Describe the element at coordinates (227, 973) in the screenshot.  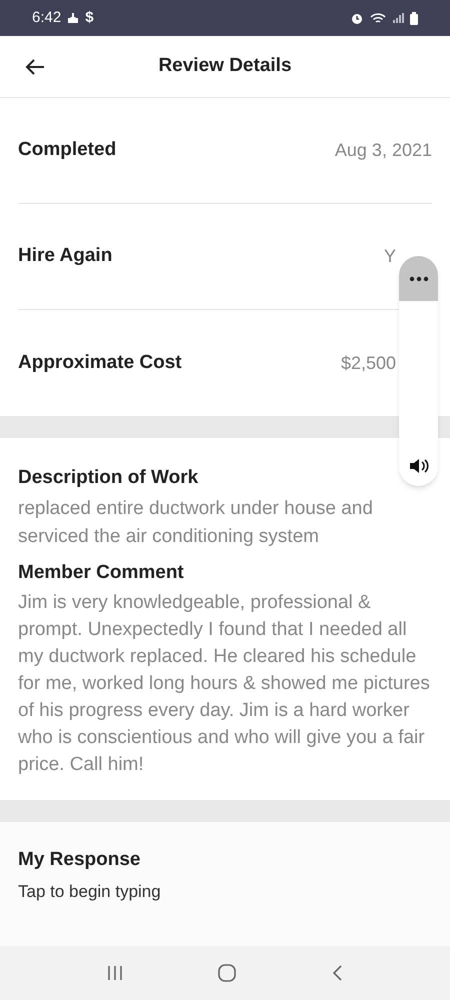
I see `home-icon` at that location.